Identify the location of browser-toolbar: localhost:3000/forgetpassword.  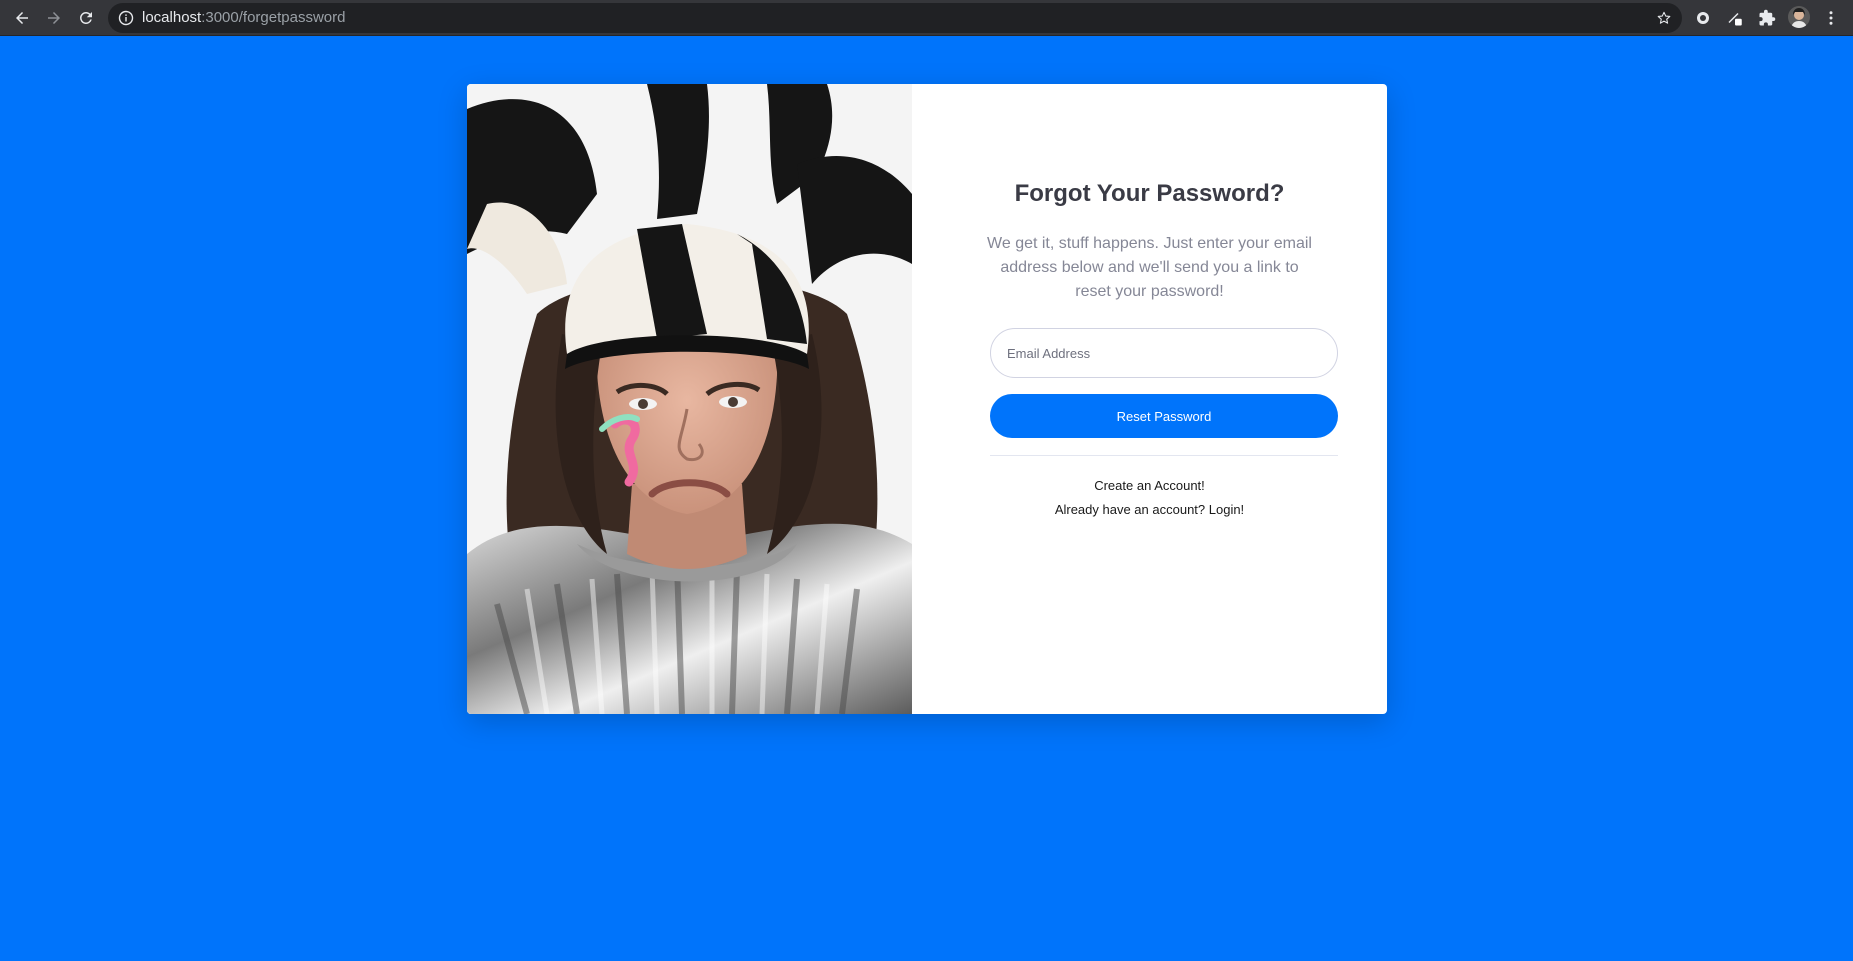
(926, 18).